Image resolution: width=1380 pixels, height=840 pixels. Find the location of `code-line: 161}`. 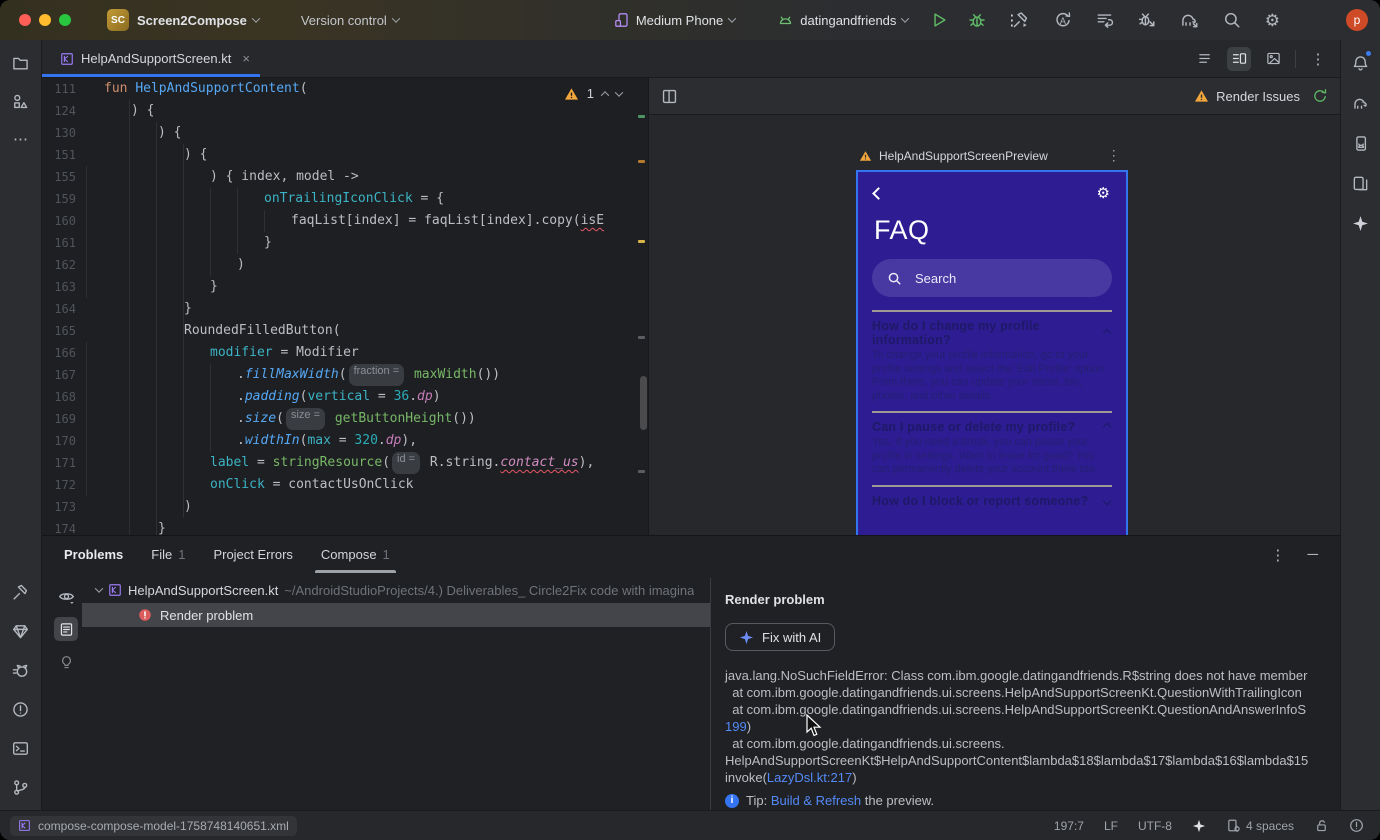

code-line: 161} is located at coordinates (345, 243).